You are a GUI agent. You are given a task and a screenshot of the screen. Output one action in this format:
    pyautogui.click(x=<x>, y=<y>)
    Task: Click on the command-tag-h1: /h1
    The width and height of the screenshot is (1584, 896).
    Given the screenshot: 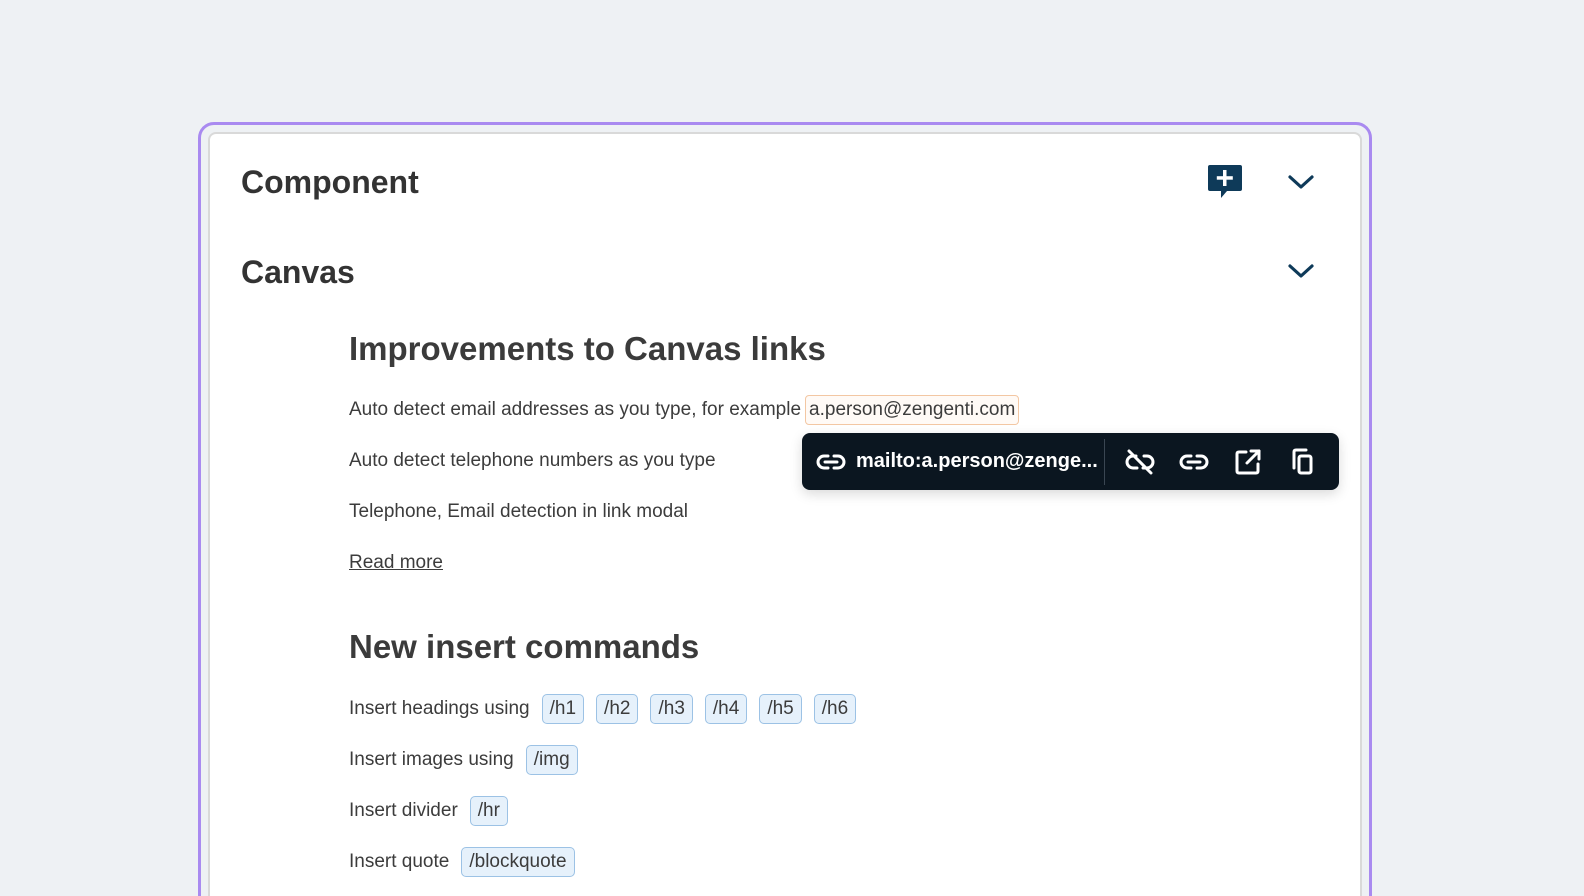 What is the action you would take?
    pyautogui.click(x=563, y=709)
    